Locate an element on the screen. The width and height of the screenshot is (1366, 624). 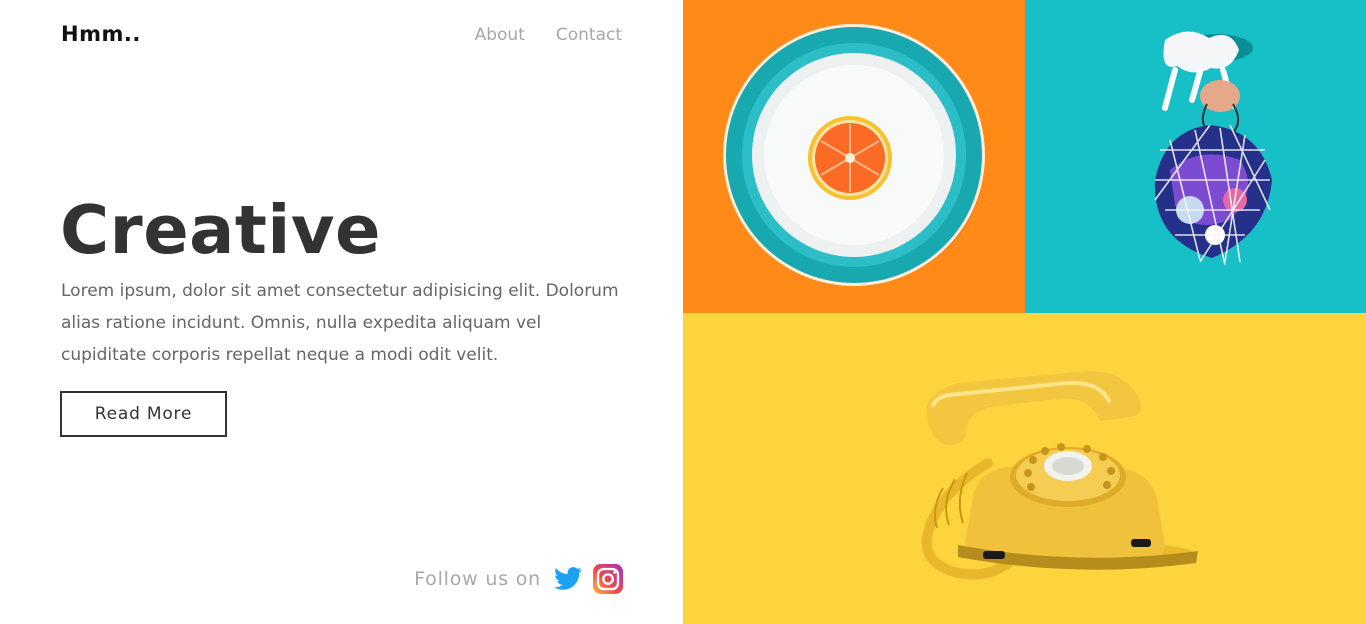
social-follow: Follow us on is located at coordinates (518, 579).